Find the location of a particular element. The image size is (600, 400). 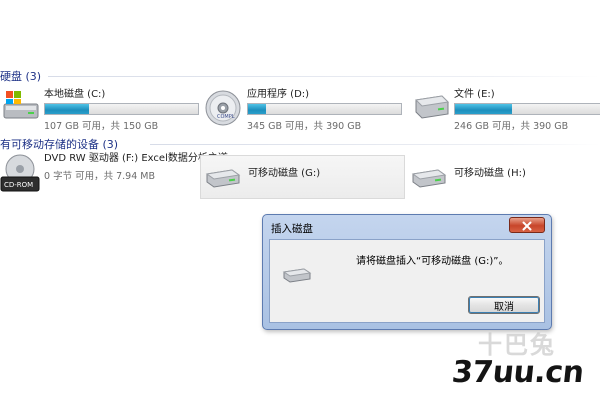

drive-c-usage-bar is located at coordinates (121, 109).